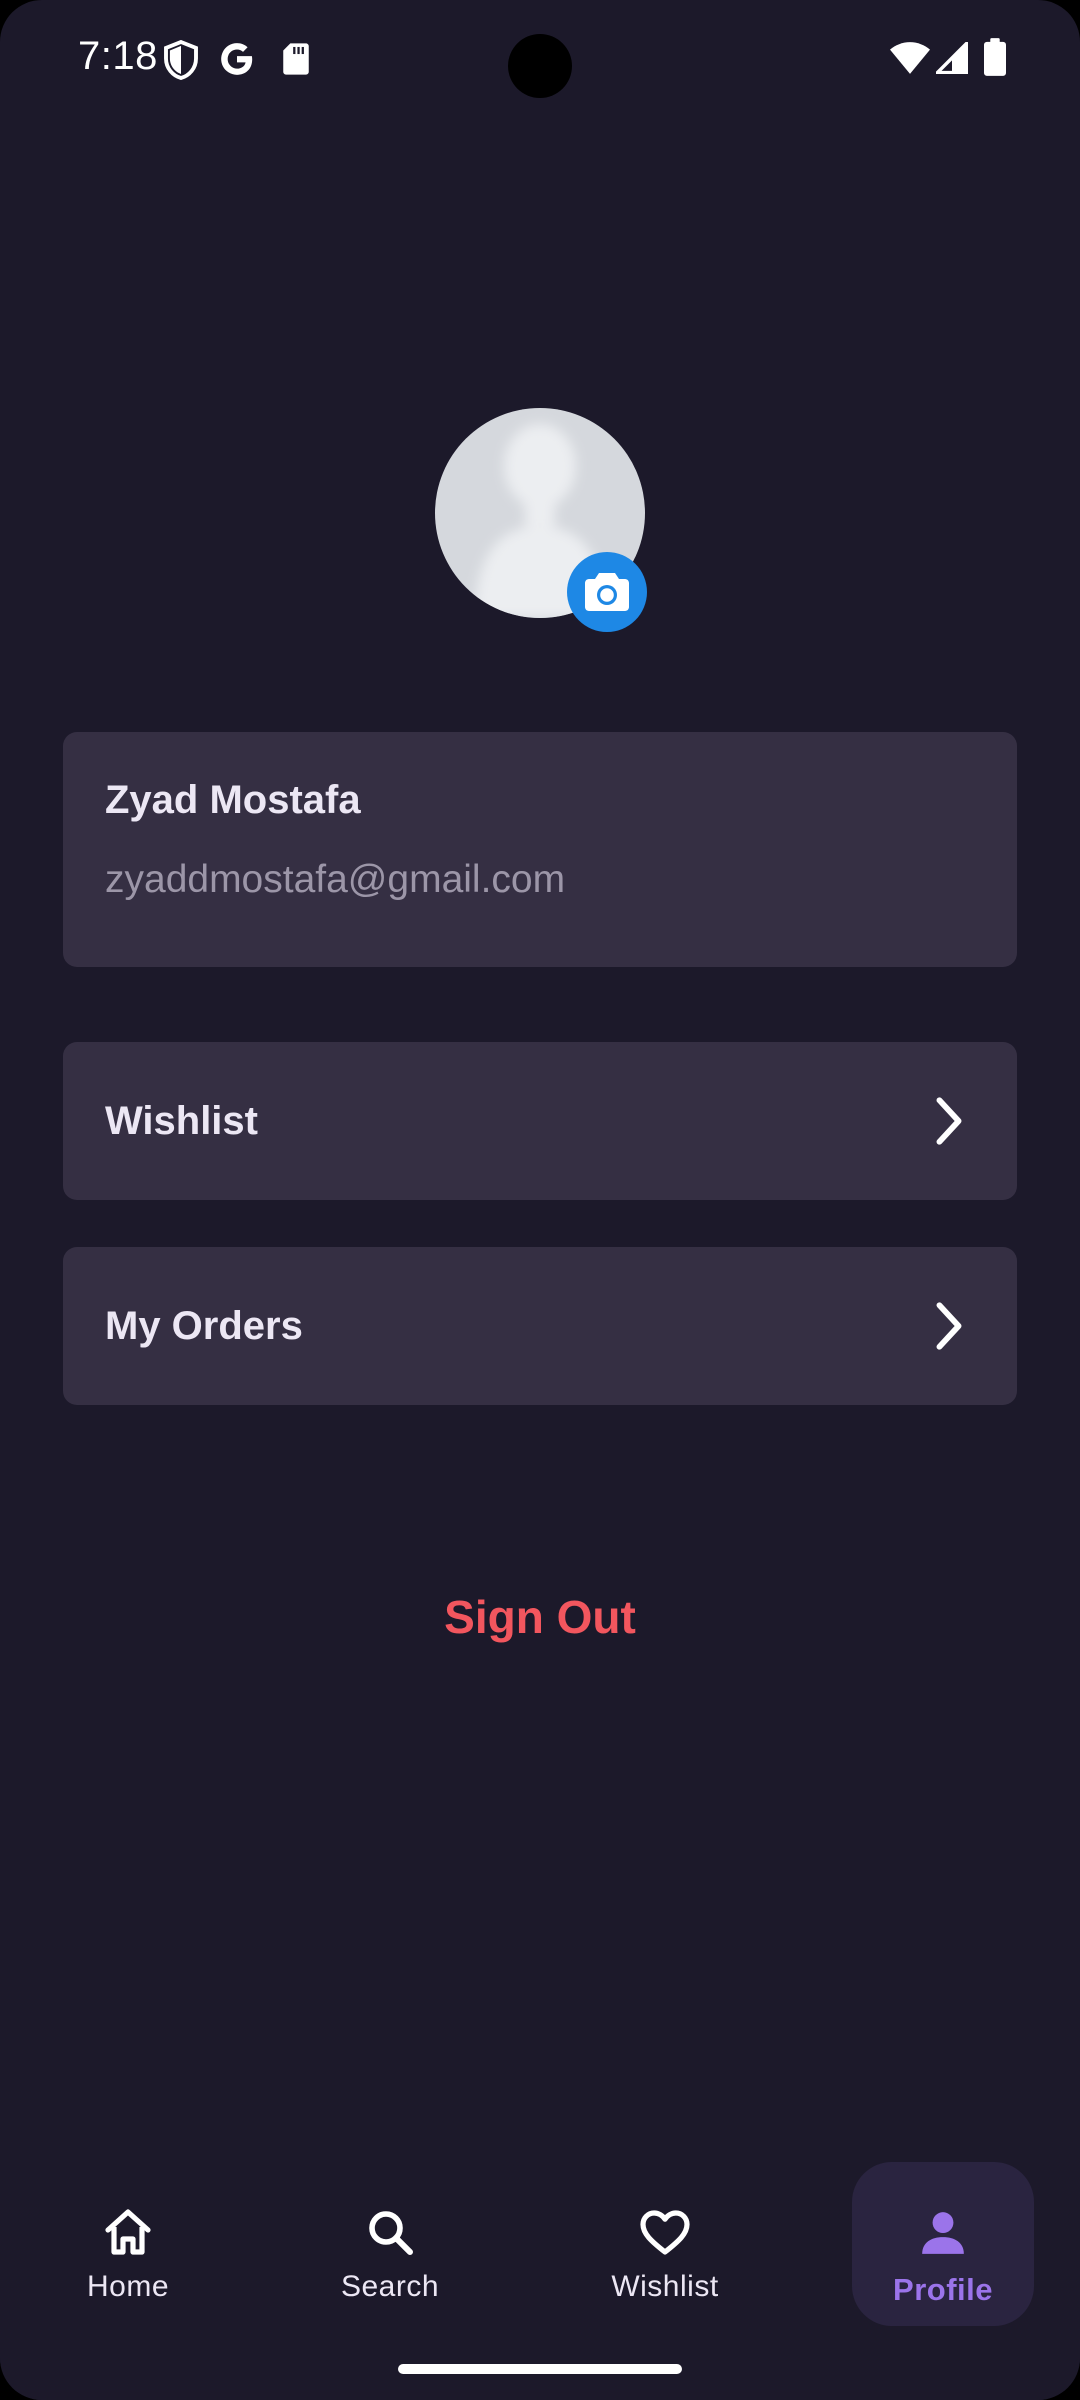 The image size is (1080, 2400). What do you see at coordinates (540, 2270) in the screenshot?
I see `bottom-navigation-bar: Home Search Wishlist Profile` at bounding box center [540, 2270].